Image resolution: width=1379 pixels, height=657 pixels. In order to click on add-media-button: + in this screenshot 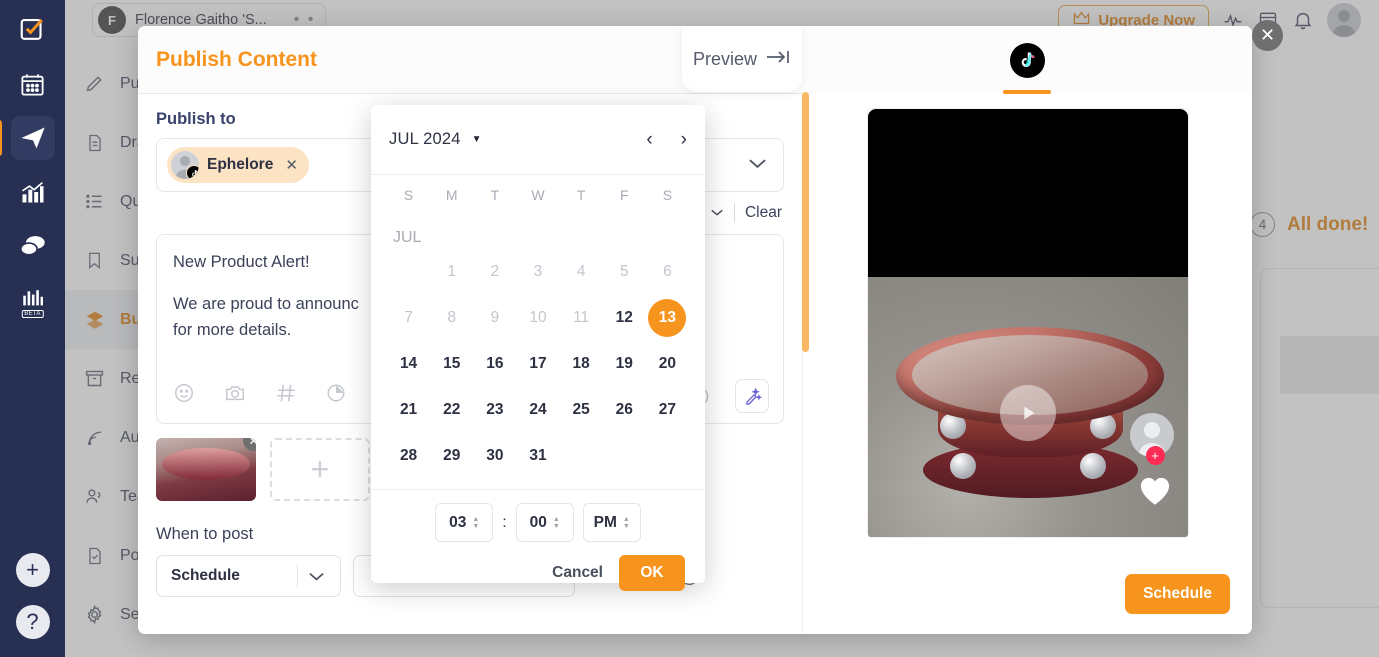, I will do `click(320, 469)`.